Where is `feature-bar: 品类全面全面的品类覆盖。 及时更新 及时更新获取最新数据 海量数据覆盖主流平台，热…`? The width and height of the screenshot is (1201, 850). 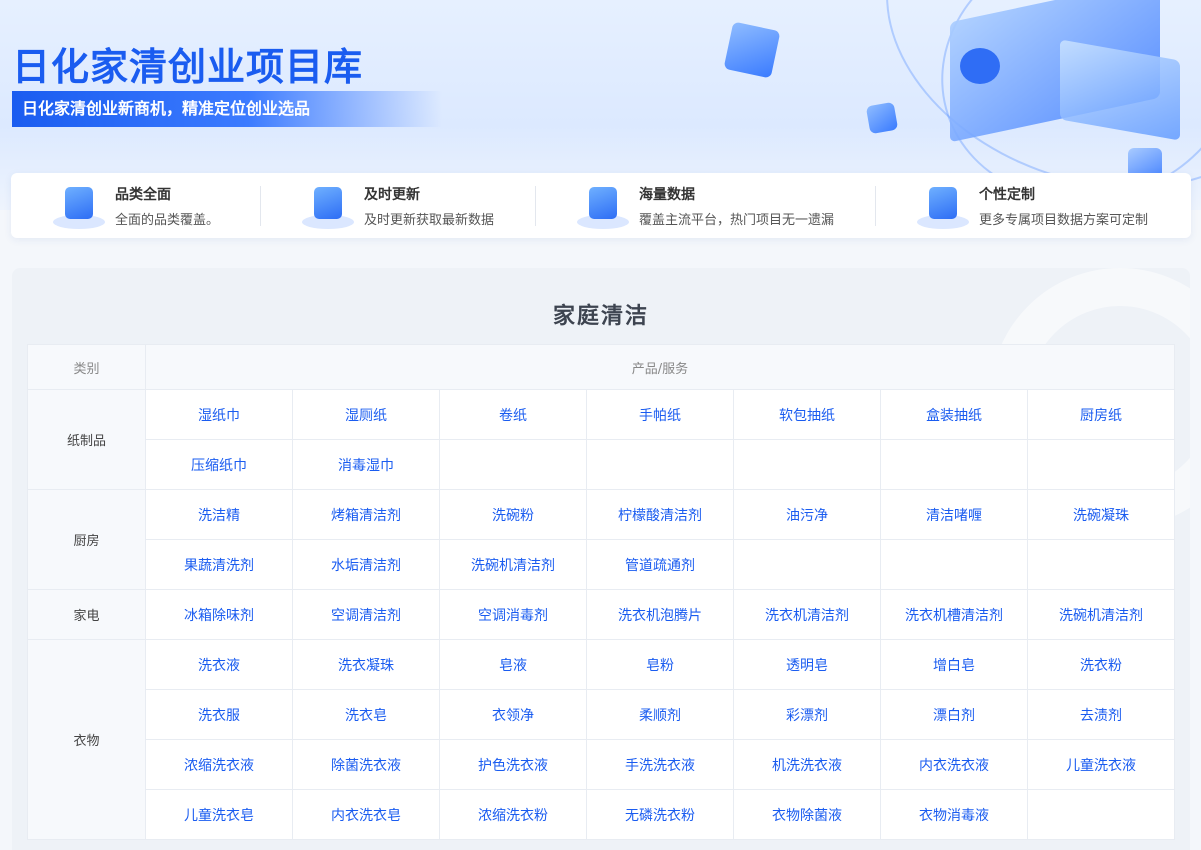 feature-bar: 品类全面全面的品类覆盖。 及时更新 及时更新获取最新数据 海量数据覆盖主流平台，热… is located at coordinates (601, 205).